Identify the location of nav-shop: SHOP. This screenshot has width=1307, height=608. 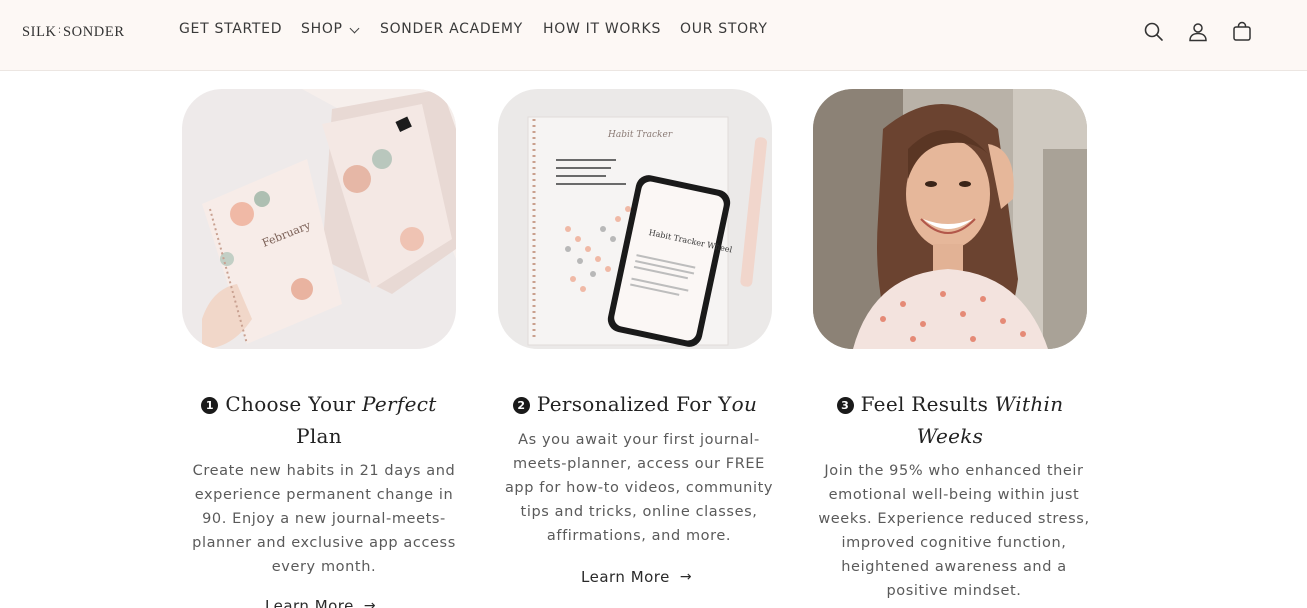
(330, 29).